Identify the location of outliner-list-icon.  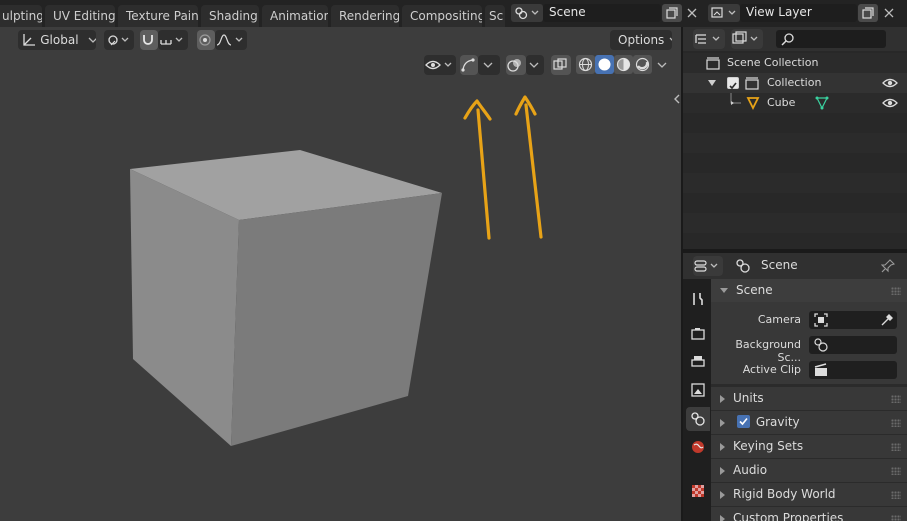
(707, 39).